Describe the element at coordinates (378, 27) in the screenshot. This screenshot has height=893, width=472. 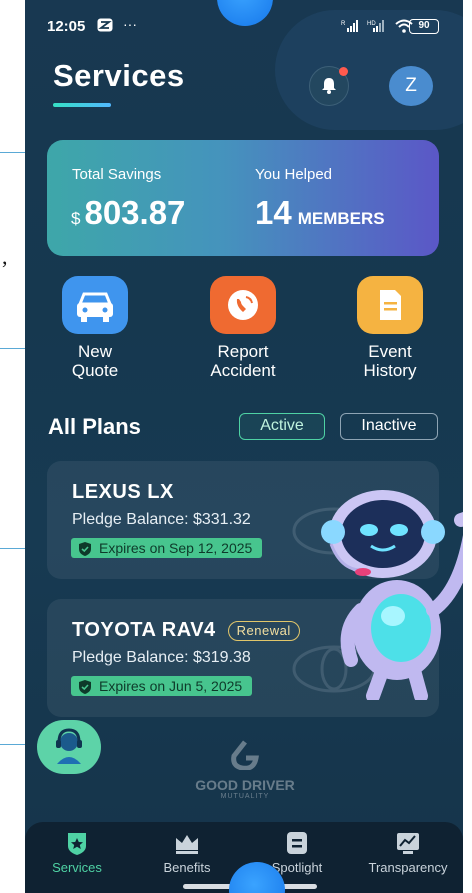
I see `signal-hd-icon: HD` at that location.